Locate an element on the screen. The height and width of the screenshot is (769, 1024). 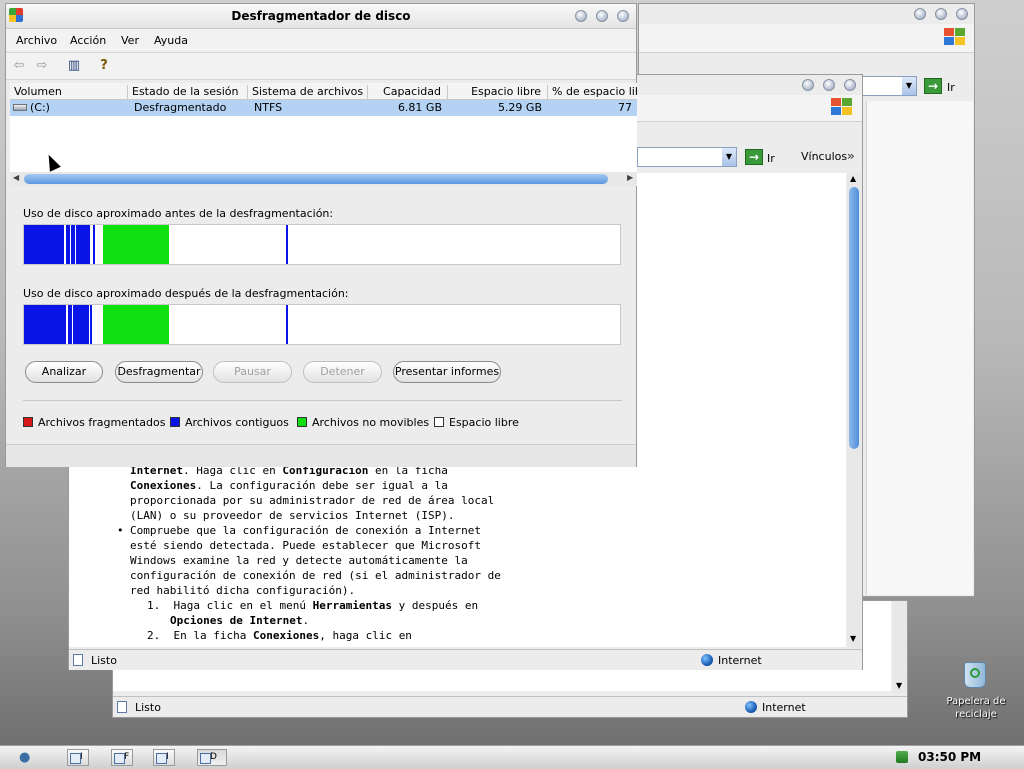
horizontal-scrollbar: ◀ ▶ is located at coordinates (323, 179).